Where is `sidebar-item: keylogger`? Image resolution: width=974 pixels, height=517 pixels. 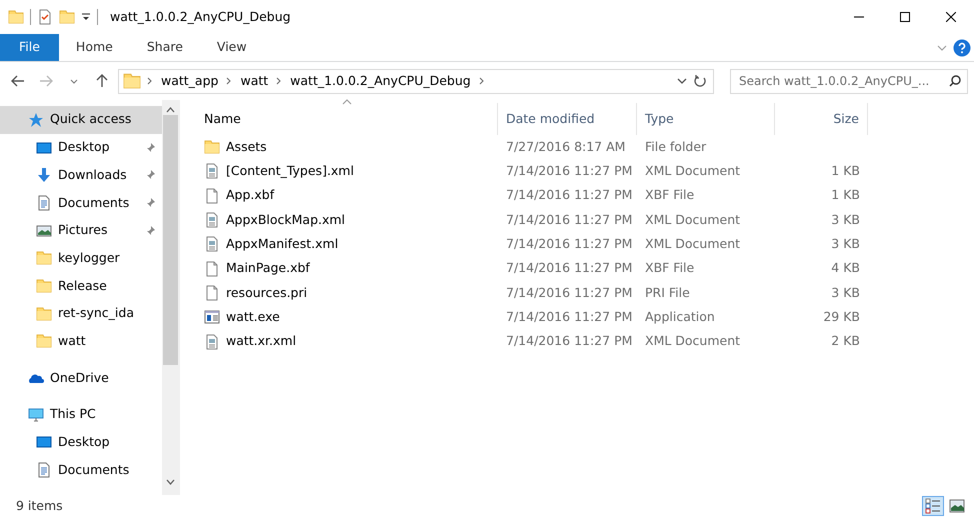
sidebar-item: keylogger is located at coordinates (81, 258).